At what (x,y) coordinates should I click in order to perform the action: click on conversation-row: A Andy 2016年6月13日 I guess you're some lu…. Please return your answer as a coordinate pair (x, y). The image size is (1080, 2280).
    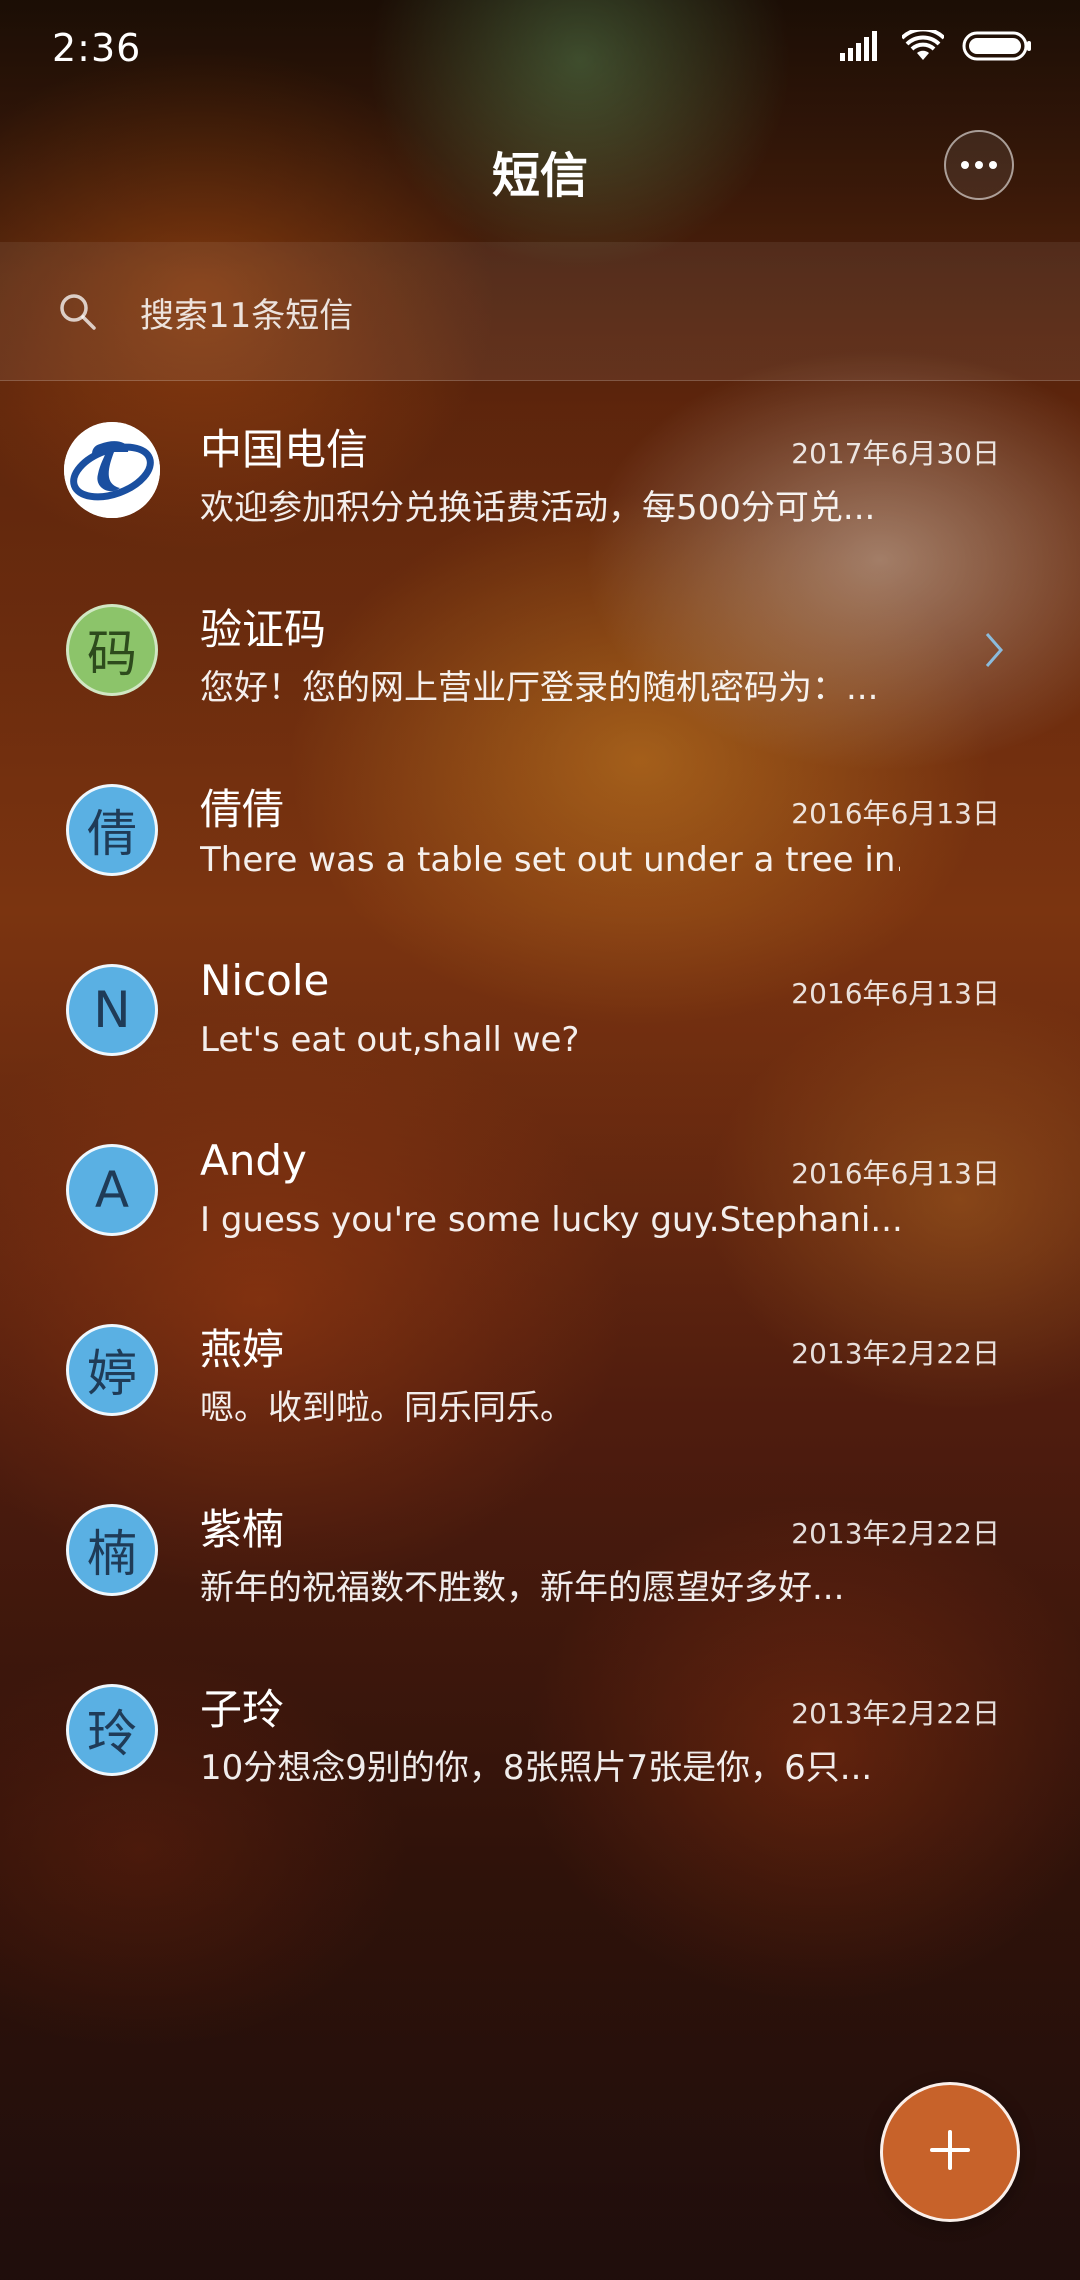
    Looking at the image, I should click on (540, 1190).